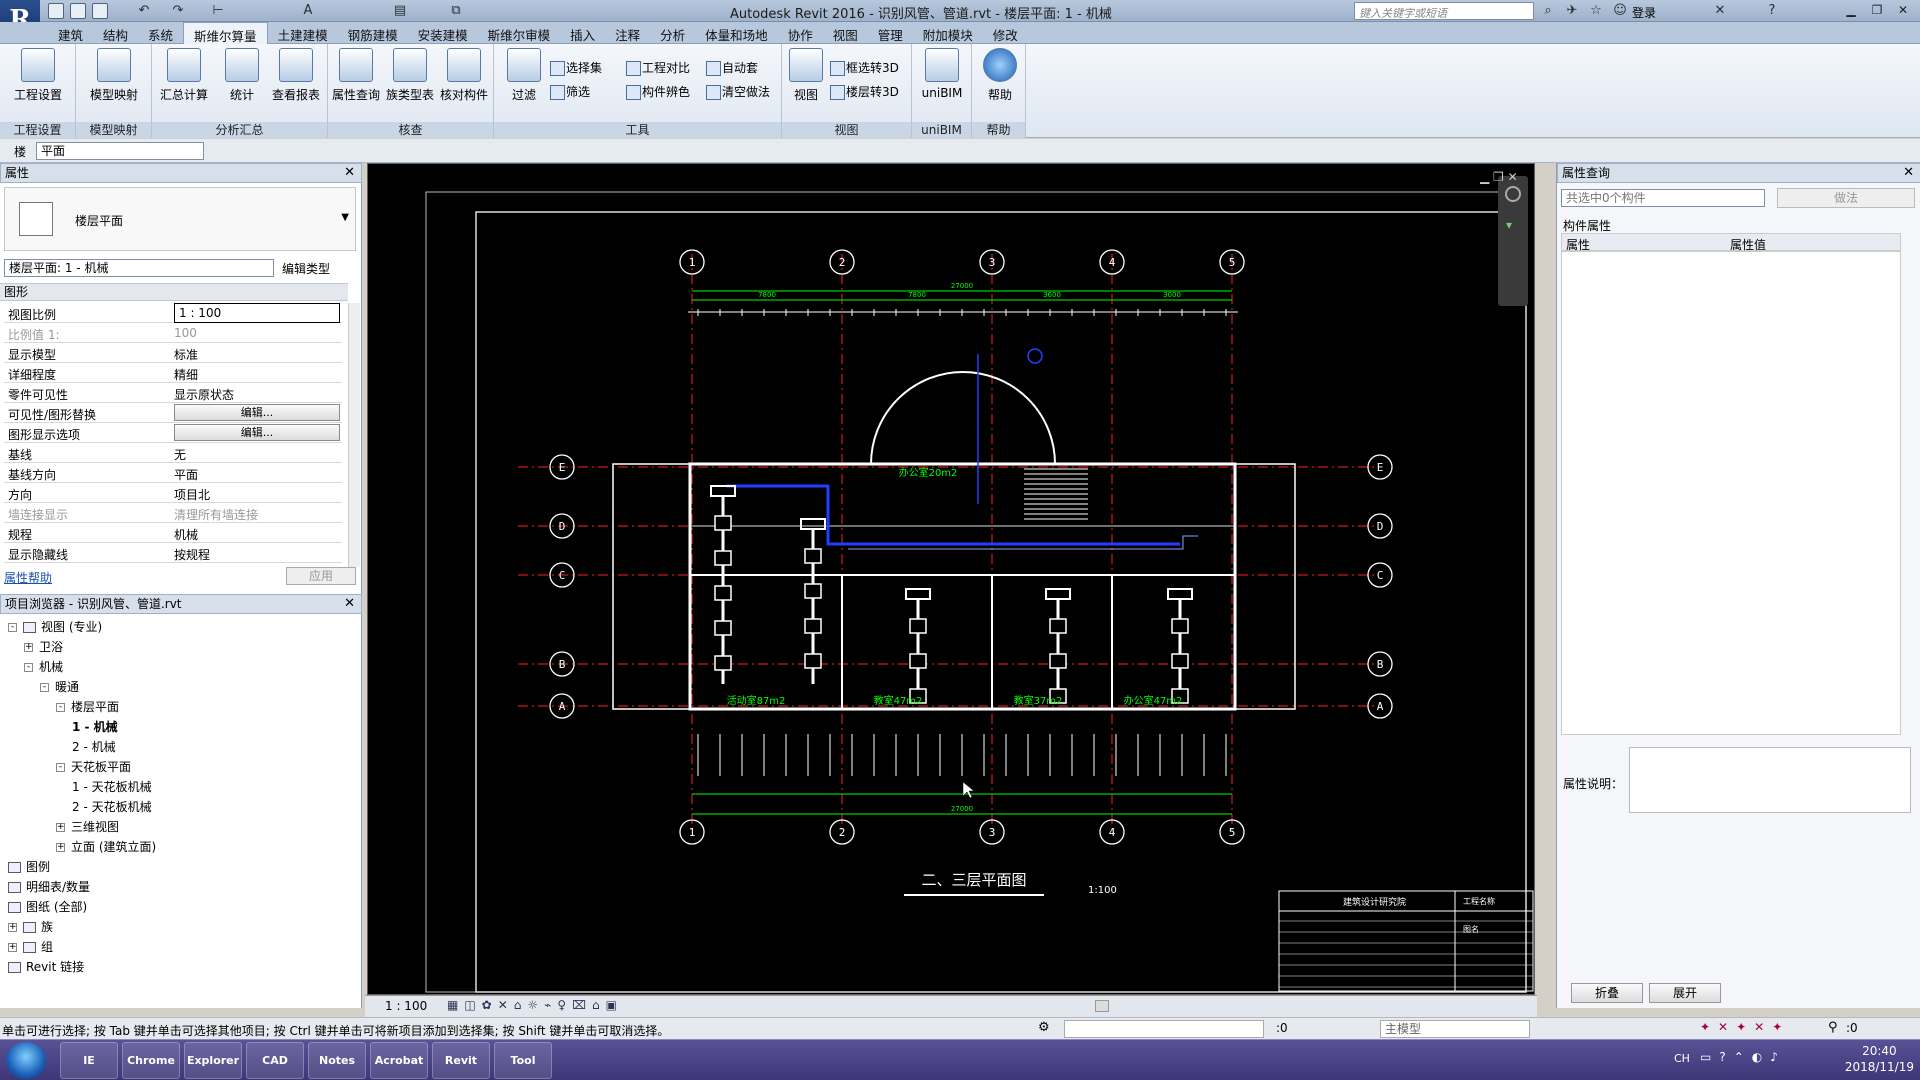 The width and height of the screenshot is (1920, 1080). I want to click on component-color-button: 构件辨色, so click(657, 92).